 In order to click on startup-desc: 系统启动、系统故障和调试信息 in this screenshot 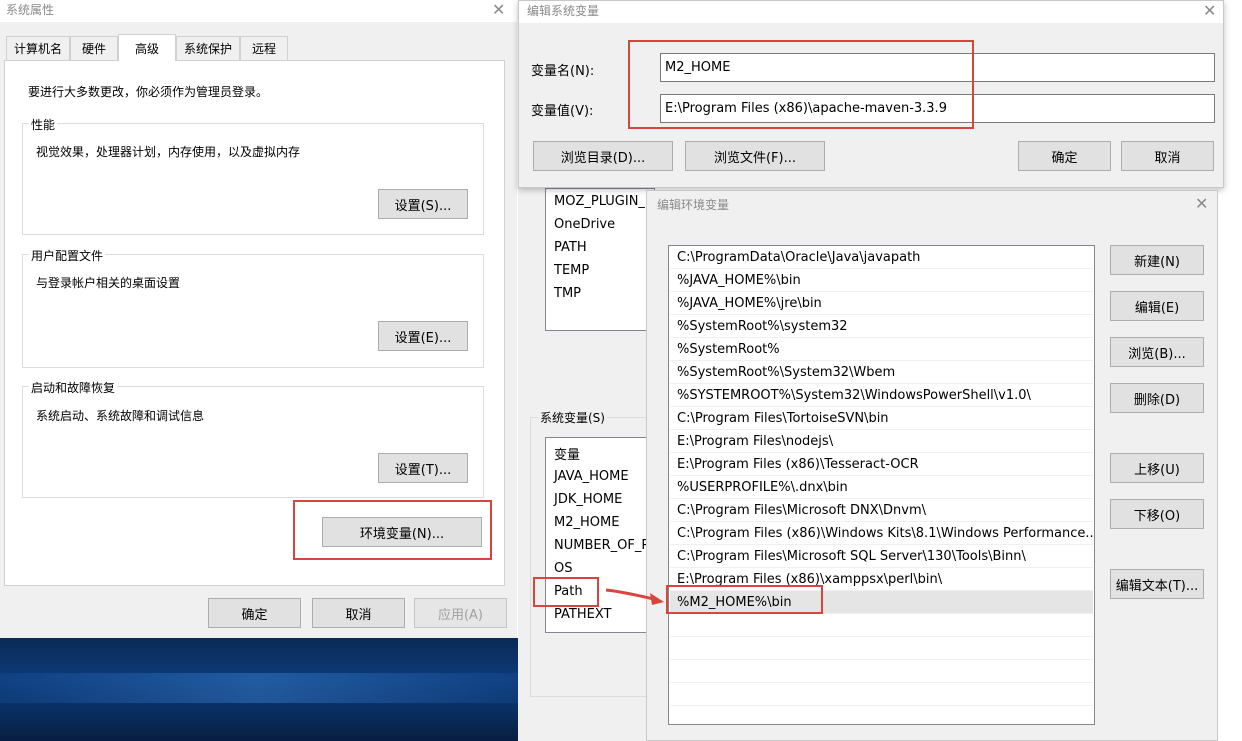, I will do `click(120, 416)`.